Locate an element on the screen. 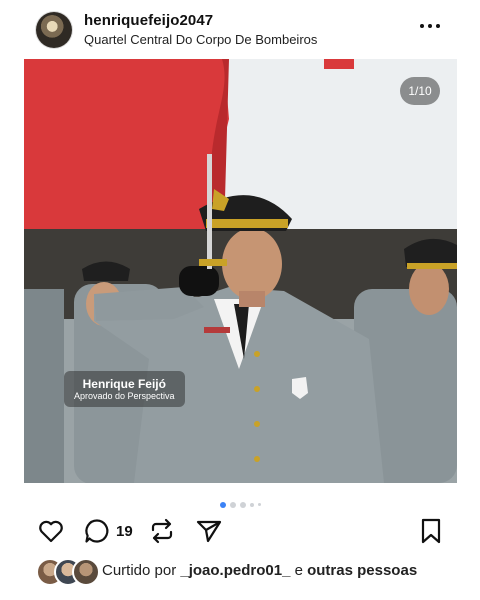 The width and height of the screenshot is (480, 600). avatar is located at coordinates (54, 30).